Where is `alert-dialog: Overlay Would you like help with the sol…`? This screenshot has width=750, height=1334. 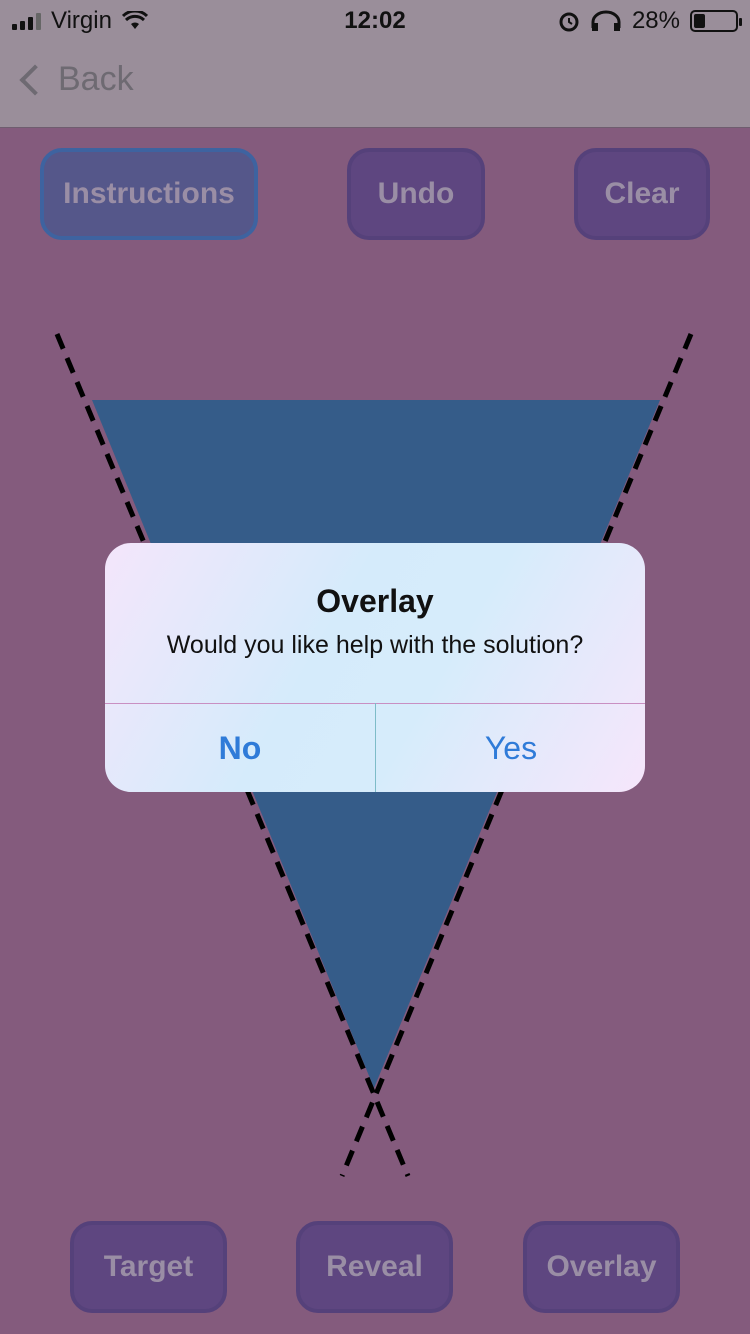
alert-dialog: Overlay Would you like help with the sol… is located at coordinates (375, 667).